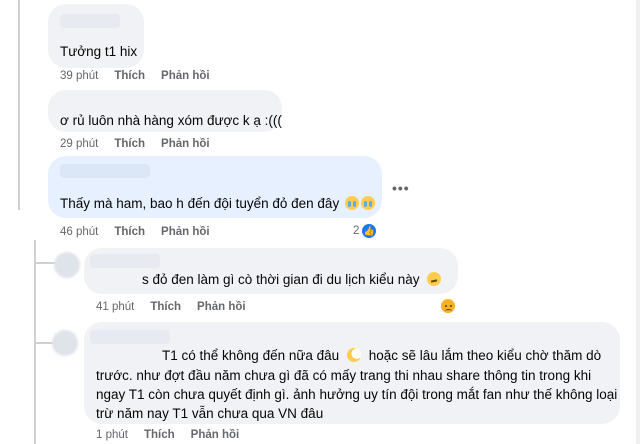 This screenshot has height=444, width=640. I want to click on thread-line, so click(19, 105).